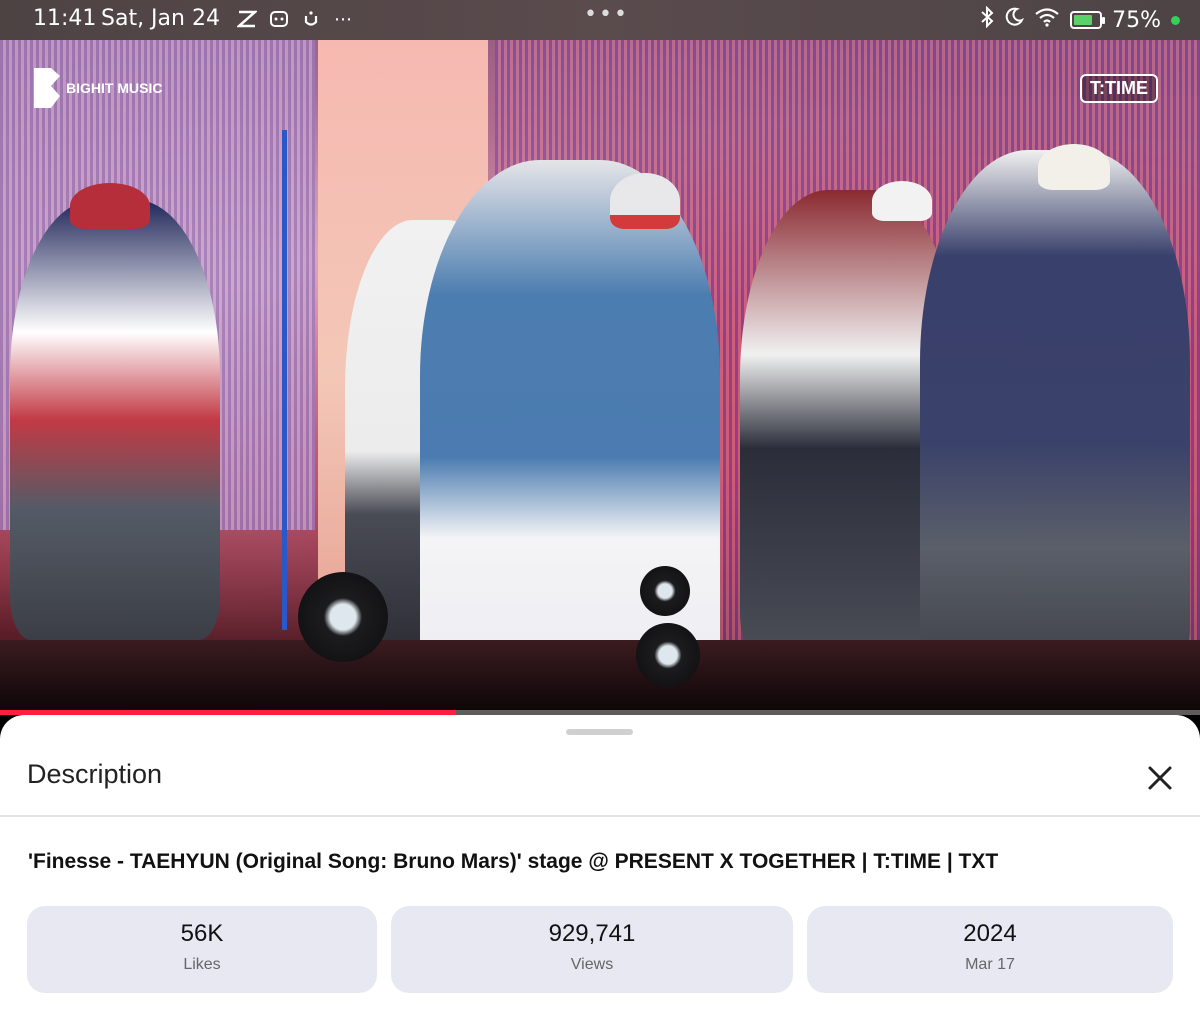  I want to click on notification-icon, so click(311, 19).